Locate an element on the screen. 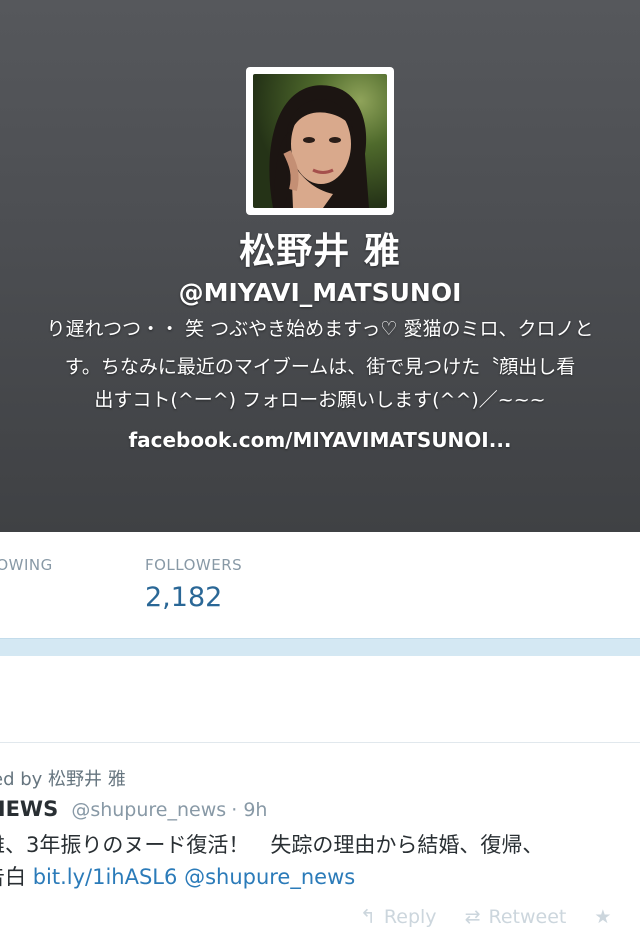 The image size is (640, 931). reply-label: Reply is located at coordinates (410, 917).